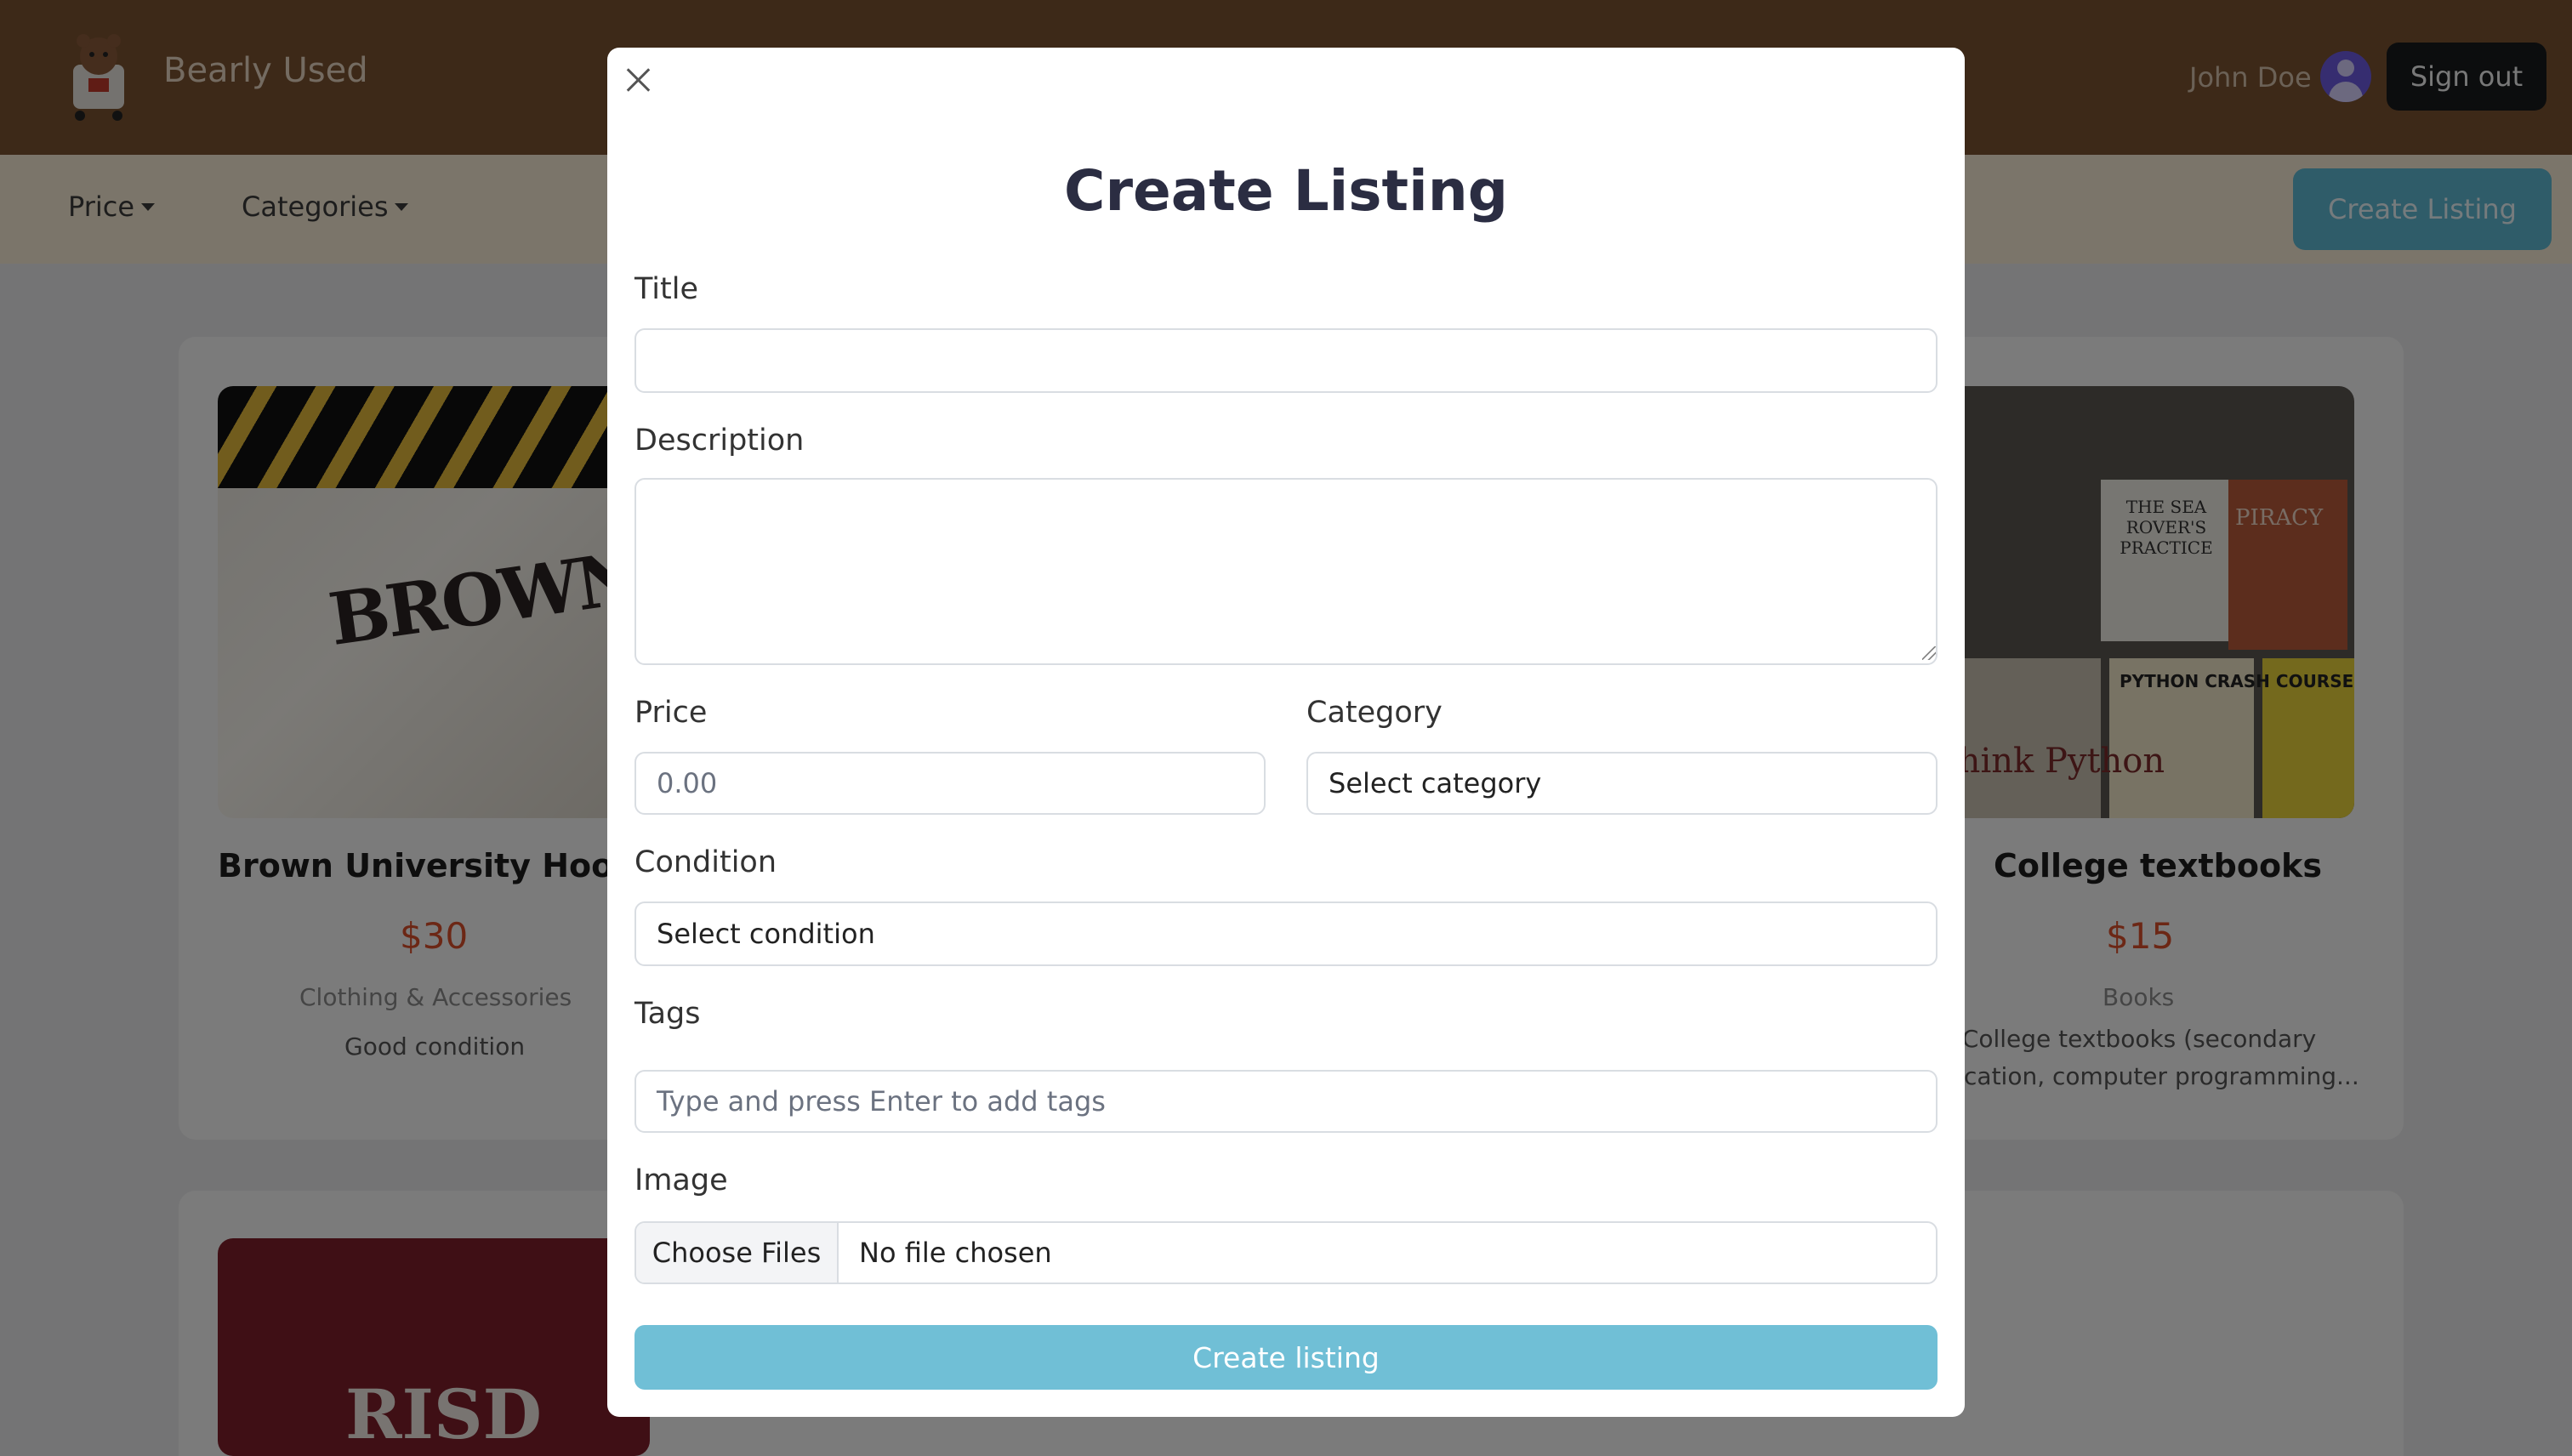 This screenshot has height=1456, width=2572. I want to click on category-label: Category, so click(1374, 713).